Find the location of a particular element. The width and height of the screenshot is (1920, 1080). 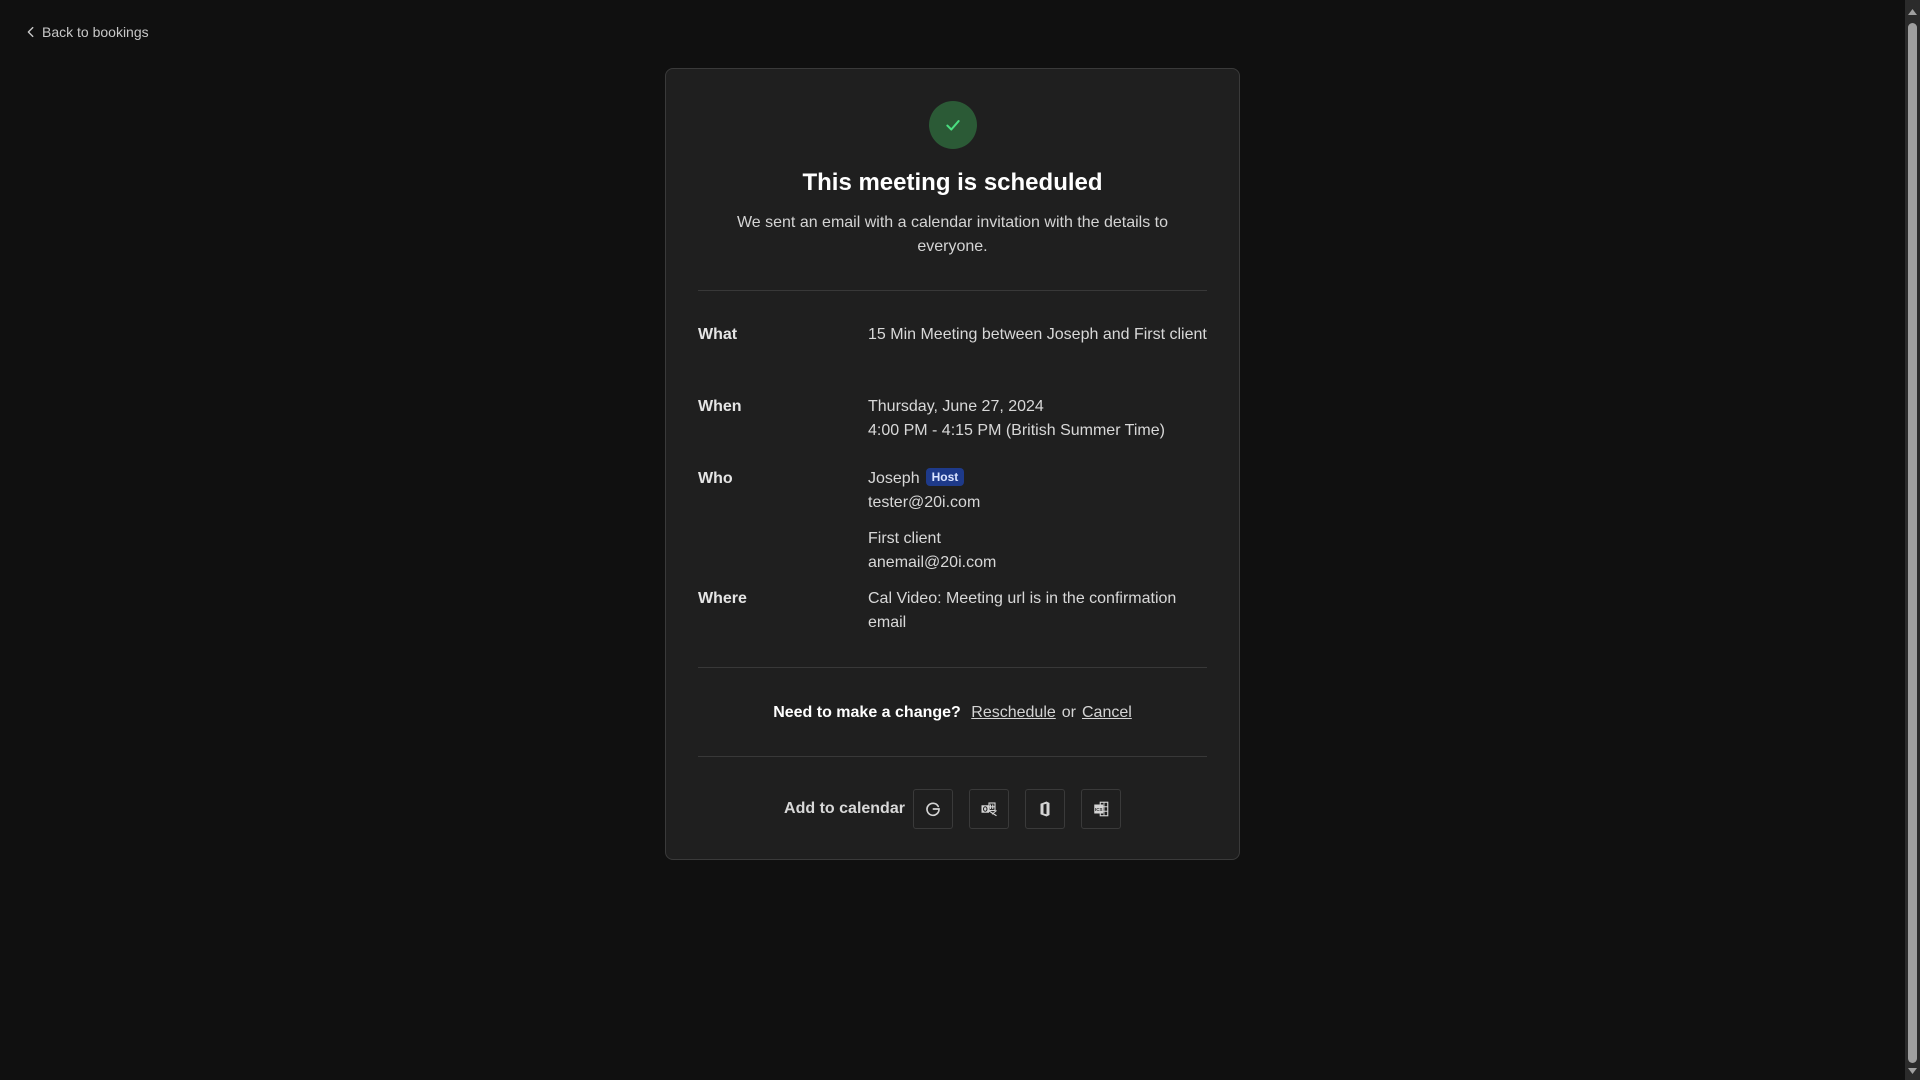

what-label: What is located at coordinates (718, 334).